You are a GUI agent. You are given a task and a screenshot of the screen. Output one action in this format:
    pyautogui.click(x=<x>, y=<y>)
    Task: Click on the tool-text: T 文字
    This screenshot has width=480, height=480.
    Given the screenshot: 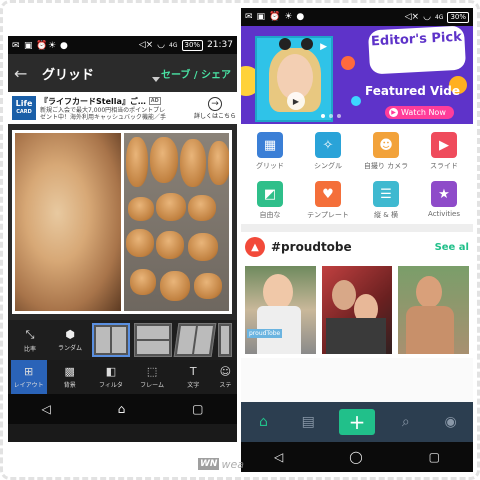 What is the action you would take?
    pyautogui.click(x=193, y=377)
    